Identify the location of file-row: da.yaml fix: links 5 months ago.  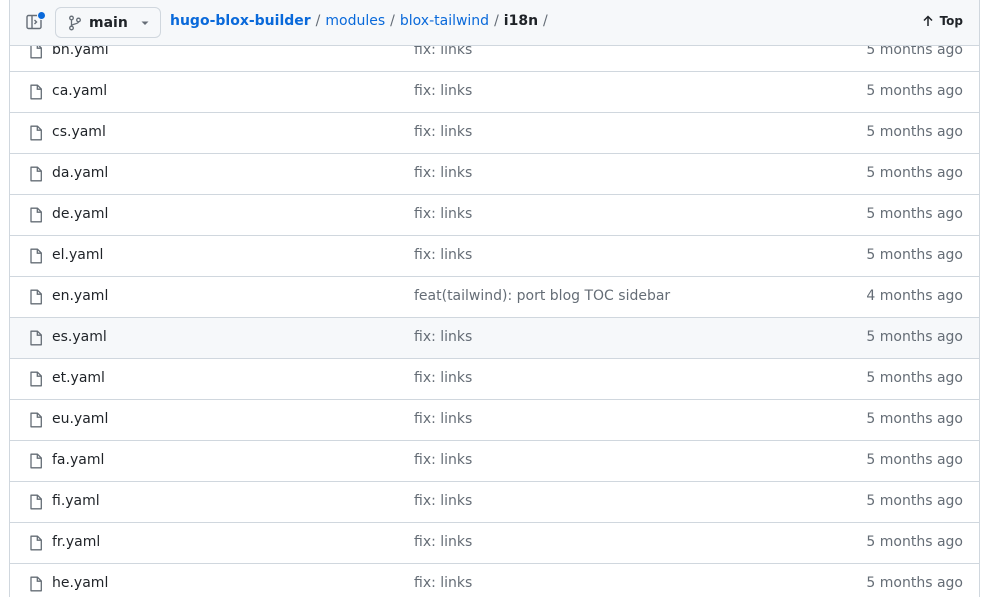
(494, 173).